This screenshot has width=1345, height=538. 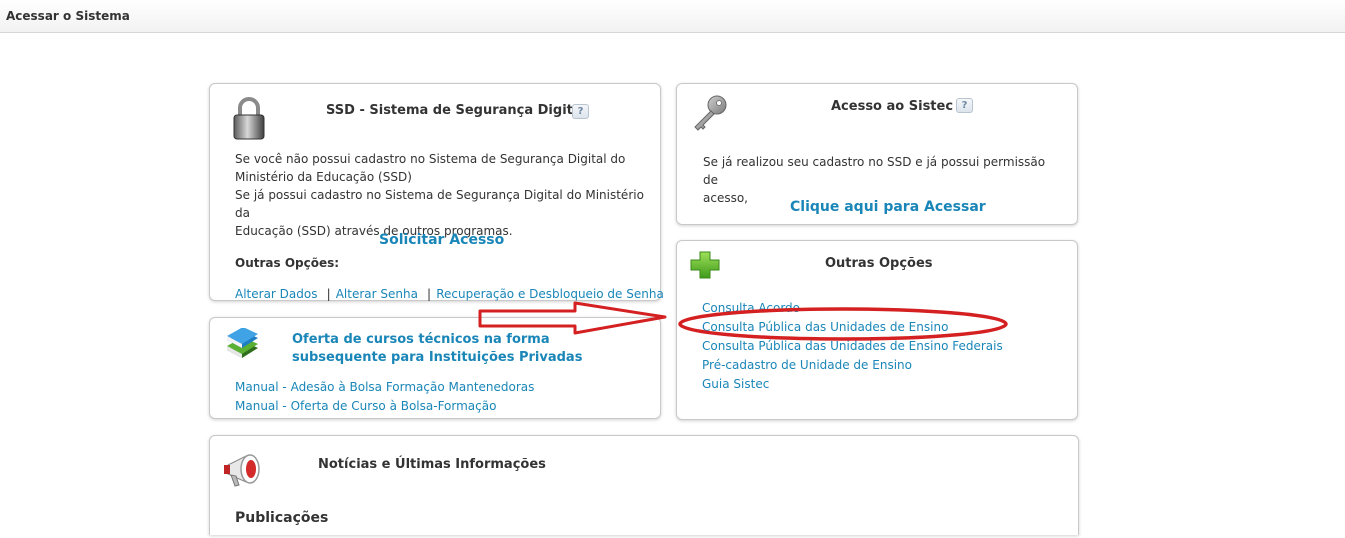 I want to click on pre-cadastro-unidade-link: Pré-cadastro de Unidade de Ensino, so click(x=807, y=365).